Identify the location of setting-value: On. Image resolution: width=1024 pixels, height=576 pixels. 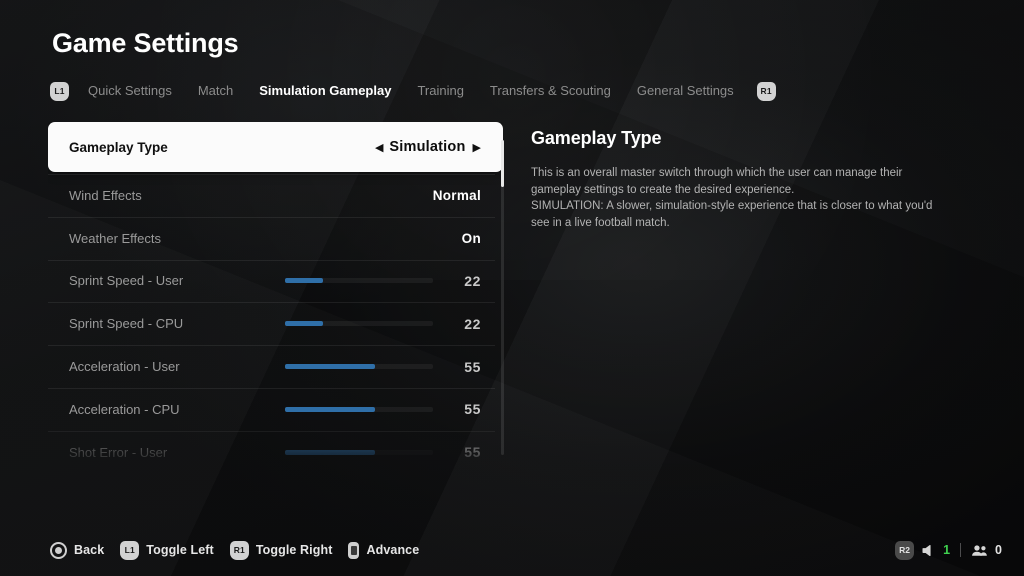
(471, 238).